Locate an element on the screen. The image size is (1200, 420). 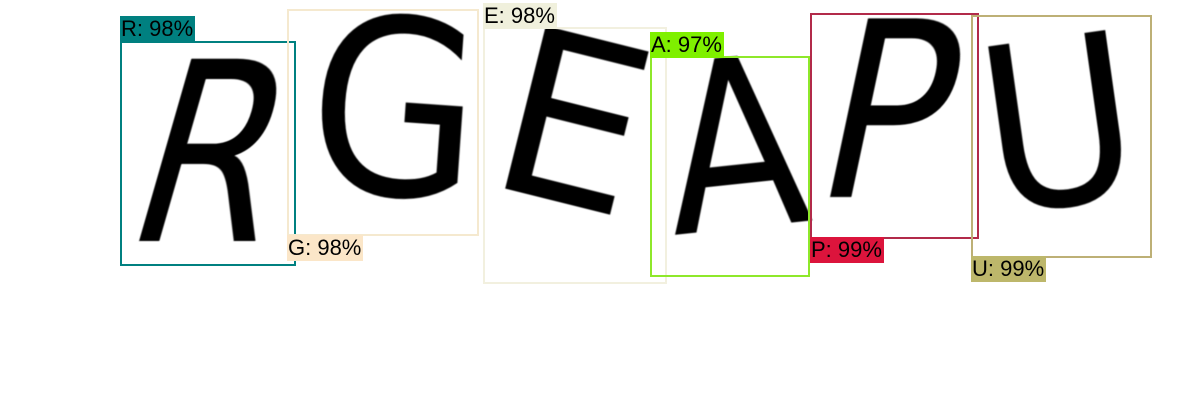
label-tag-e: E: 98% is located at coordinates (520, 16).